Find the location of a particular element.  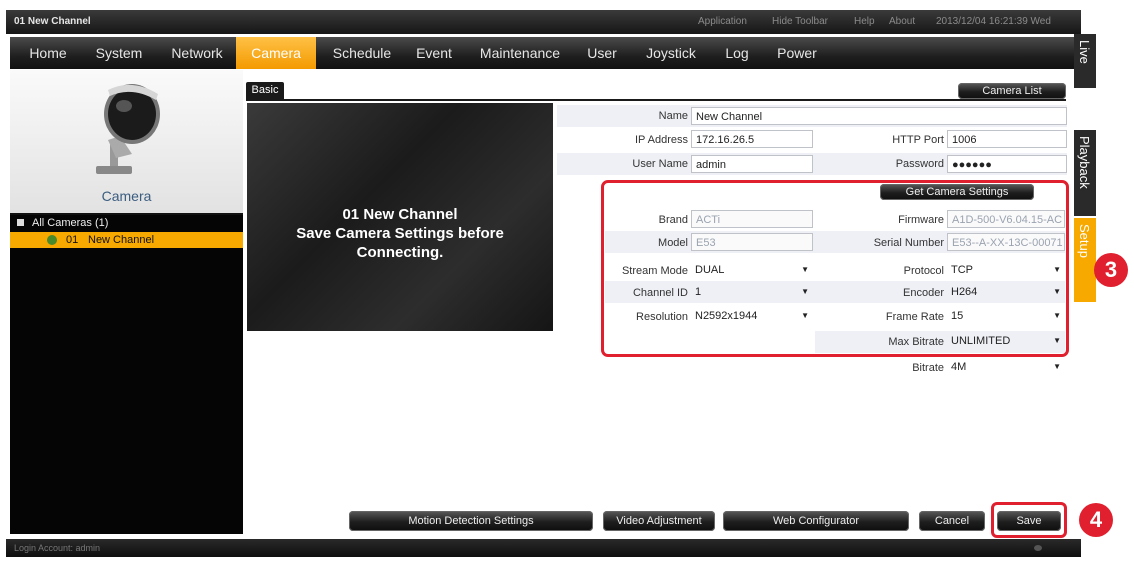

name-input: New Channel is located at coordinates (879, 116).